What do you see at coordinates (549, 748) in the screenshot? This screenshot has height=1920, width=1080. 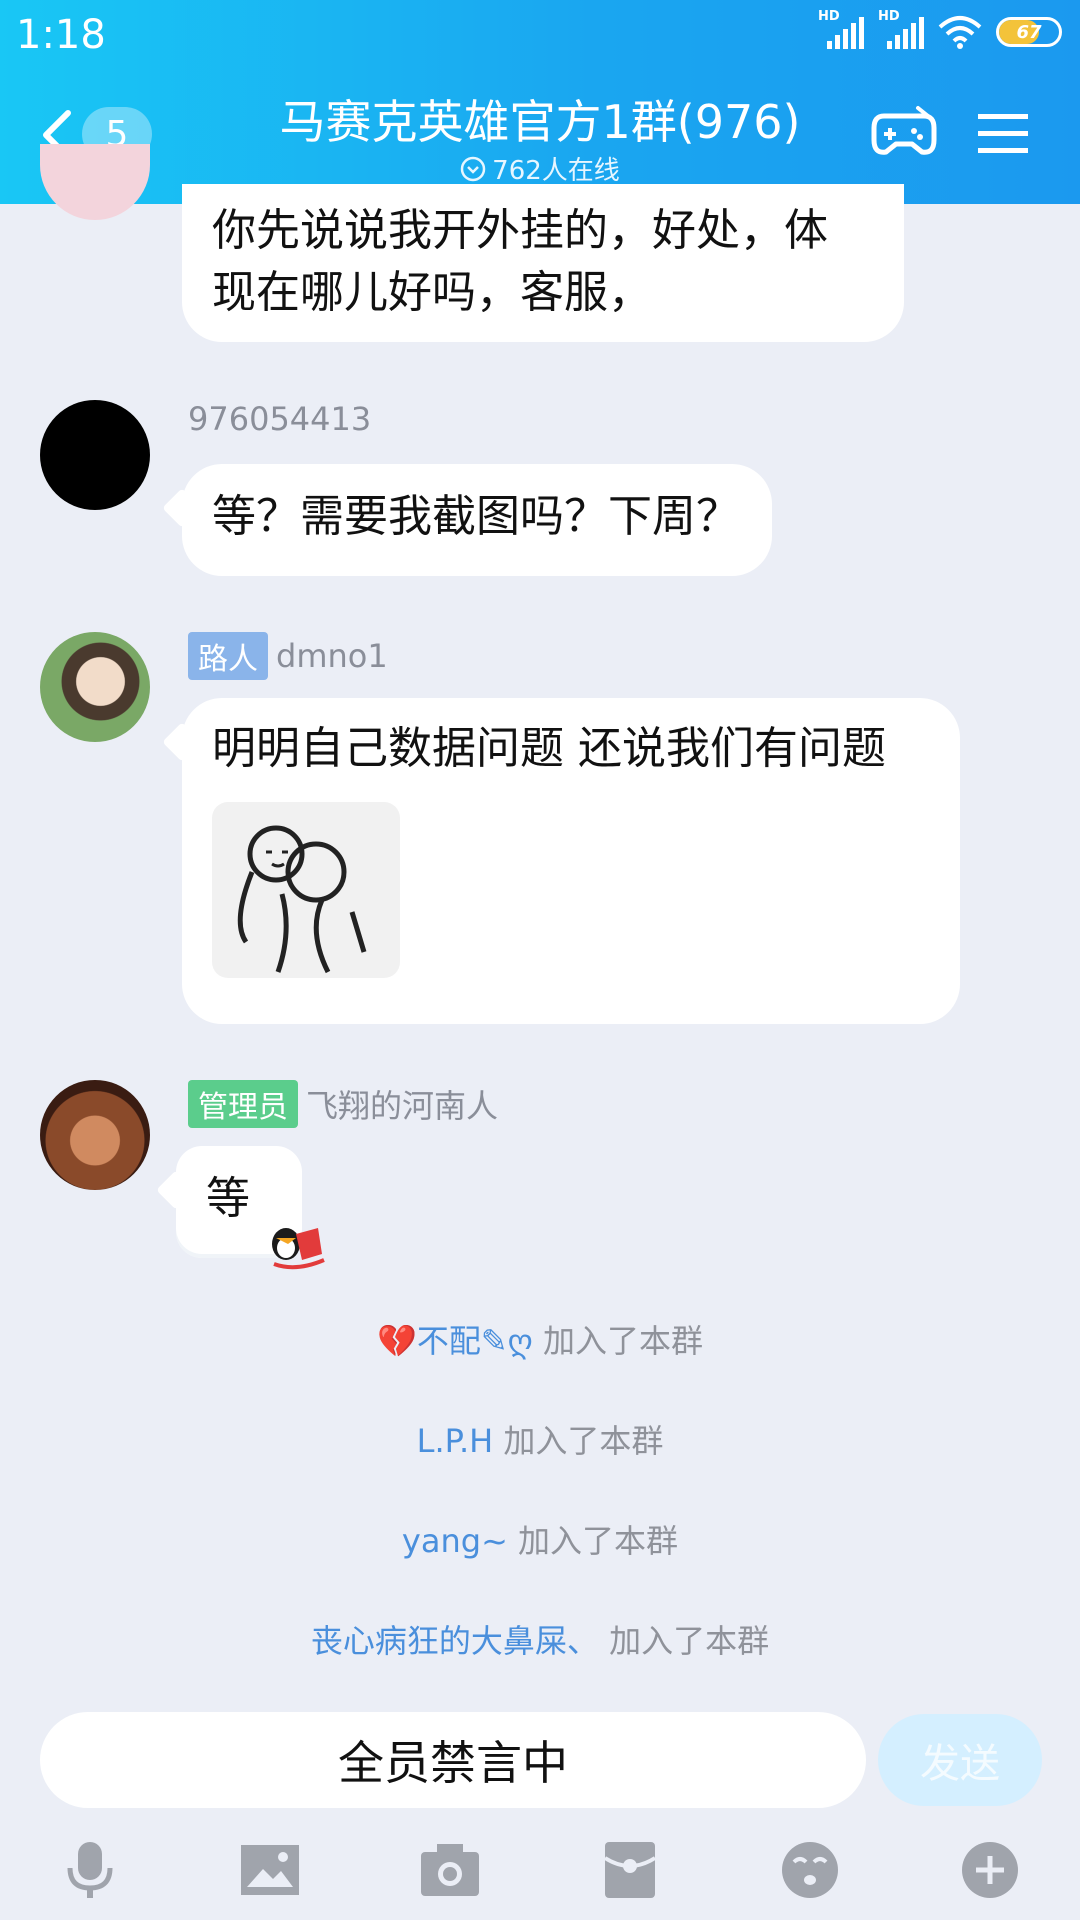 I see `message-text: 明明自己数据问题 还说我们有问题` at bounding box center [549, 748].